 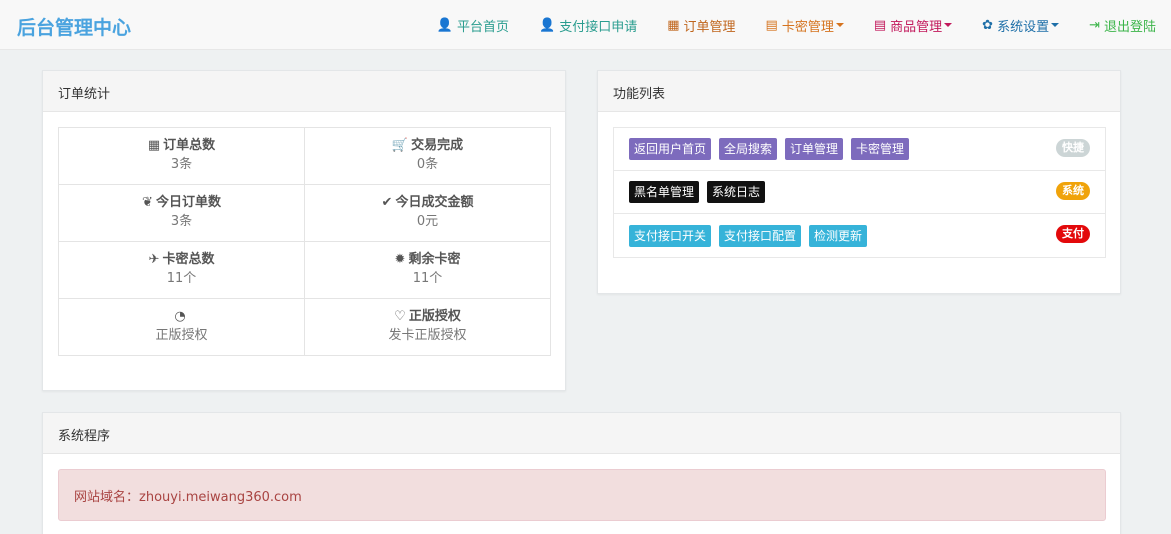 I want to click on nav-home: 👤 平台首页, so click(x=473, y=25).